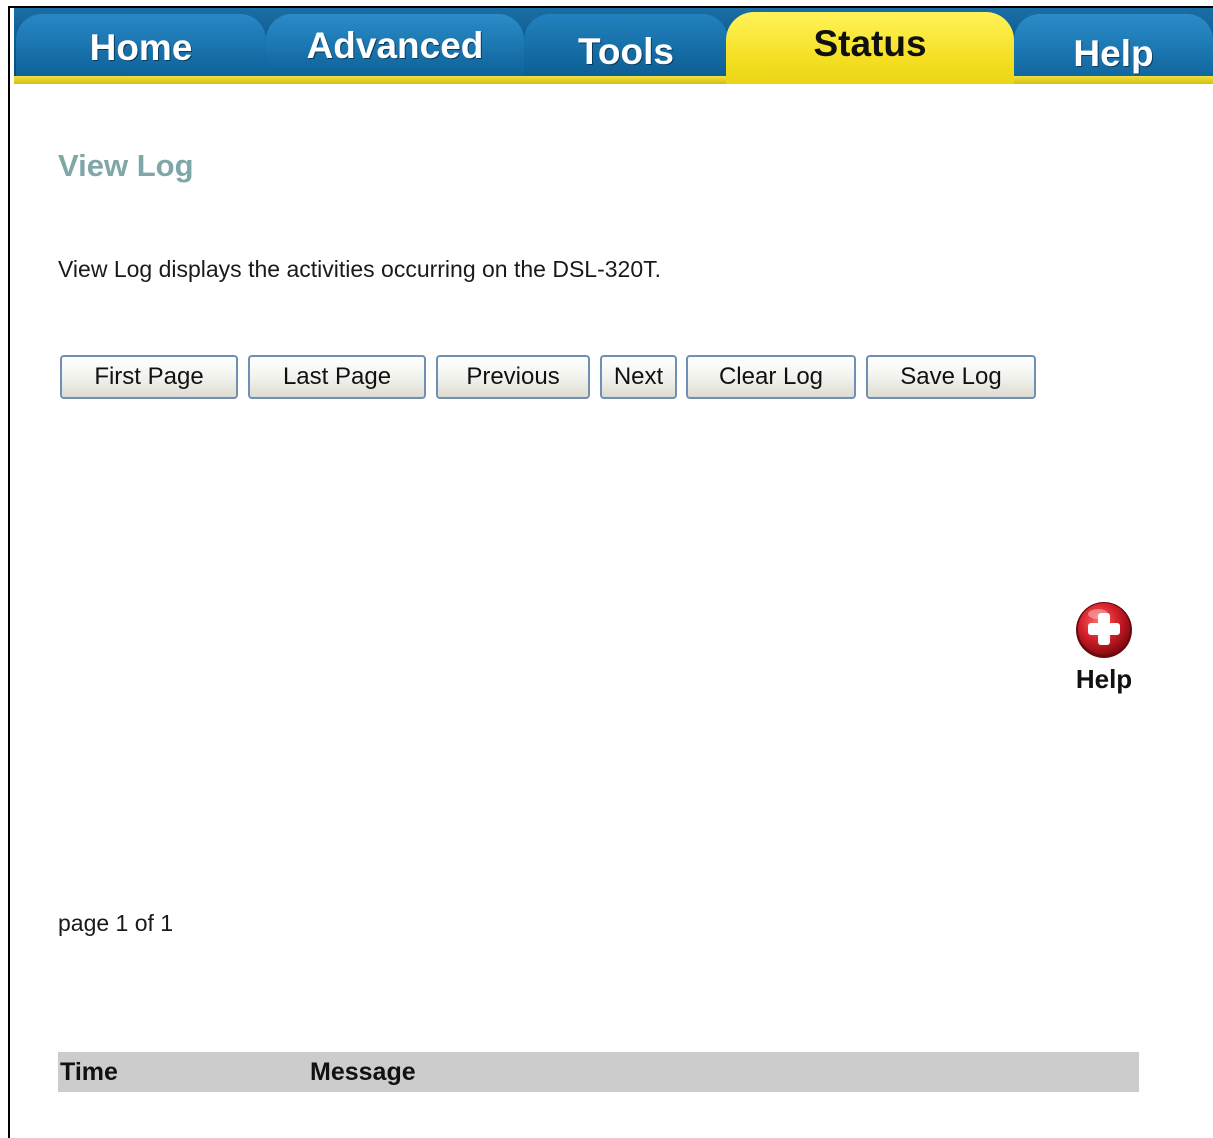 This screenshot has height=1138, width=1213. Describe the element at coordinates (116, 923) in the screenshot. I see `page-indicator: page 1 of 1` at that location.